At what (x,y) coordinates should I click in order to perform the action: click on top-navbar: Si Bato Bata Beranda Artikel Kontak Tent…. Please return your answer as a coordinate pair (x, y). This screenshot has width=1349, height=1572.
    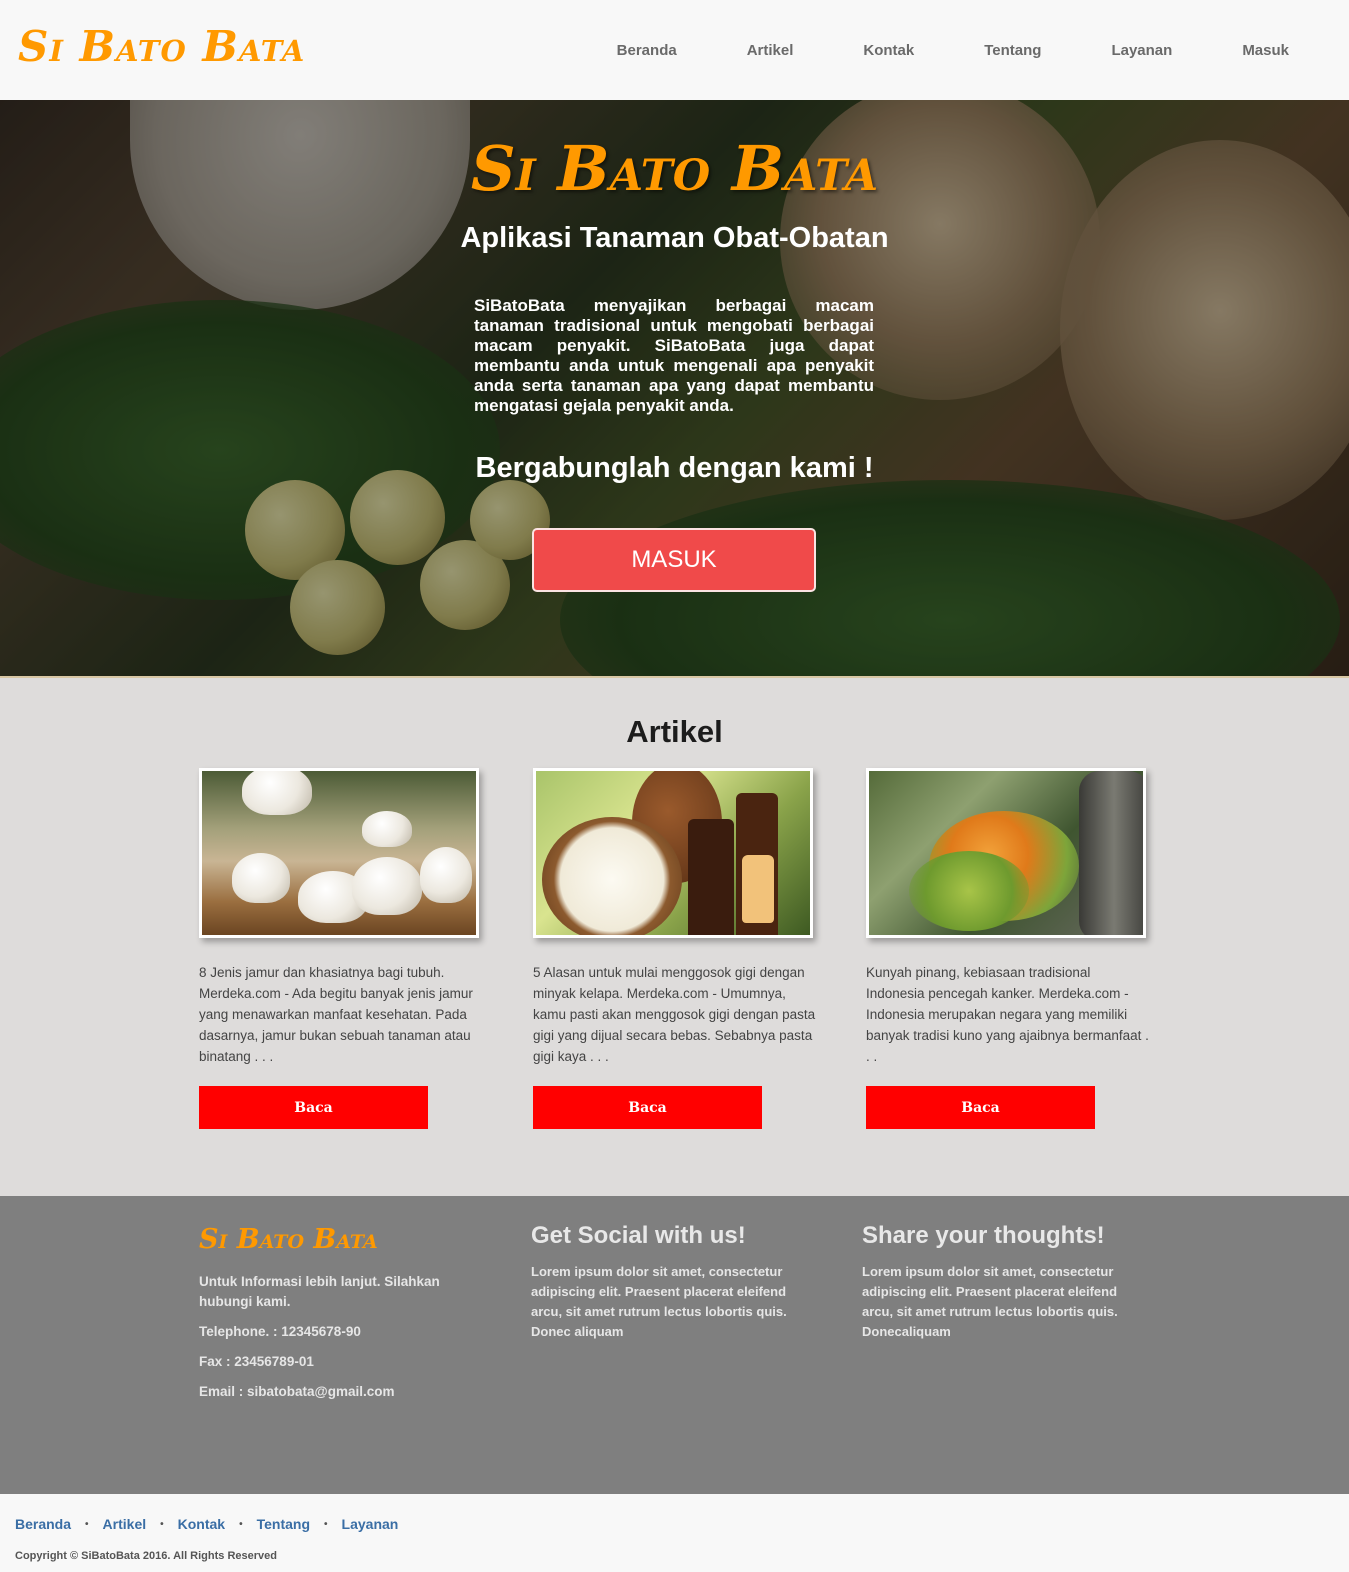
    Looking at the image, I should click on (674, 50).